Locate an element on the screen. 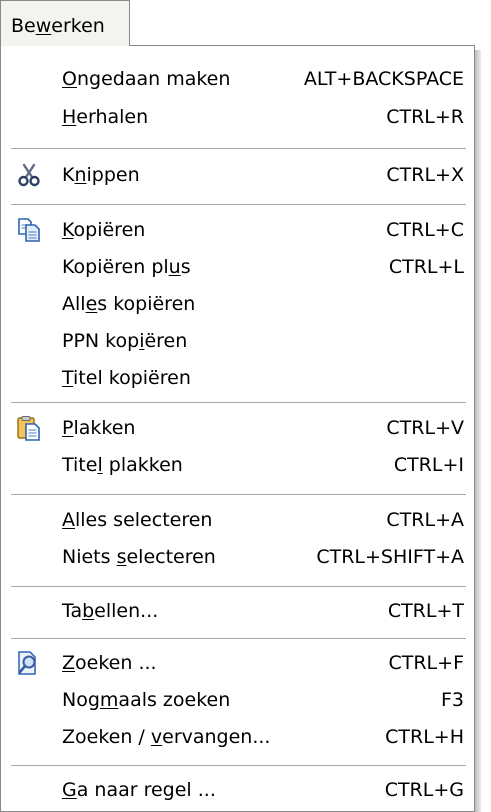 The image size is (491, 812). menu-item-label: Titel plakken is located at coordinates (122, 465).